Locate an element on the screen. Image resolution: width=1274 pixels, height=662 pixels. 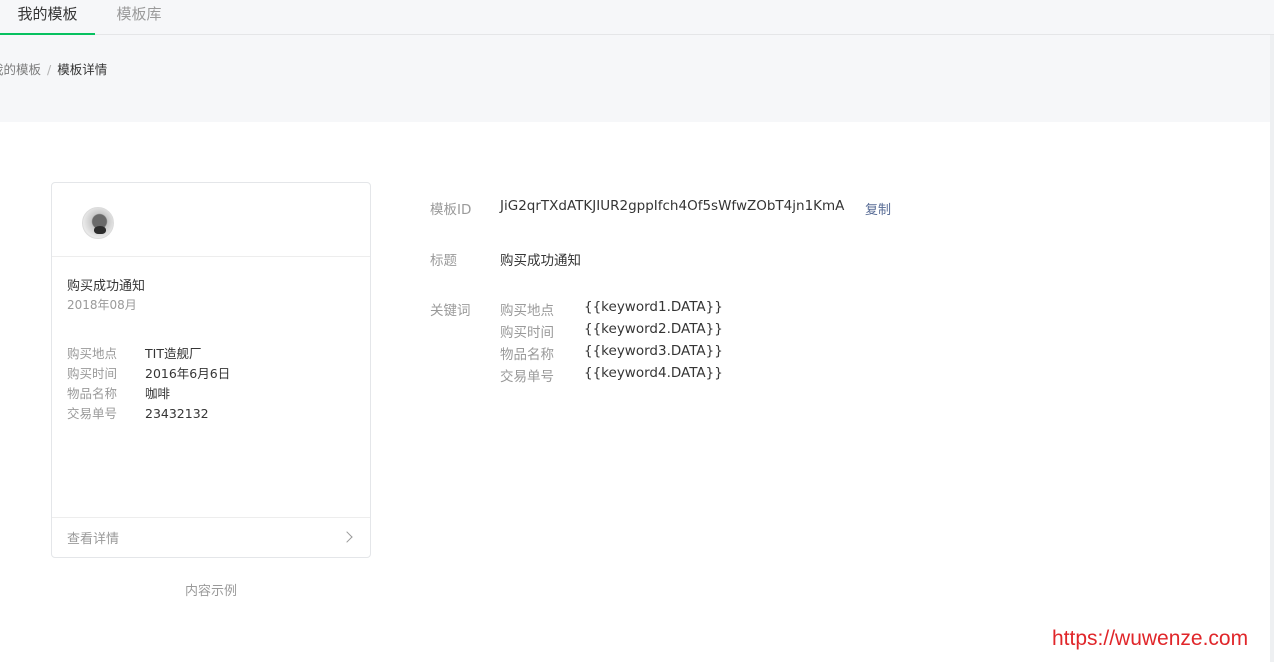
keyword-name: 购买时间 is located at coordinates (527, 333).